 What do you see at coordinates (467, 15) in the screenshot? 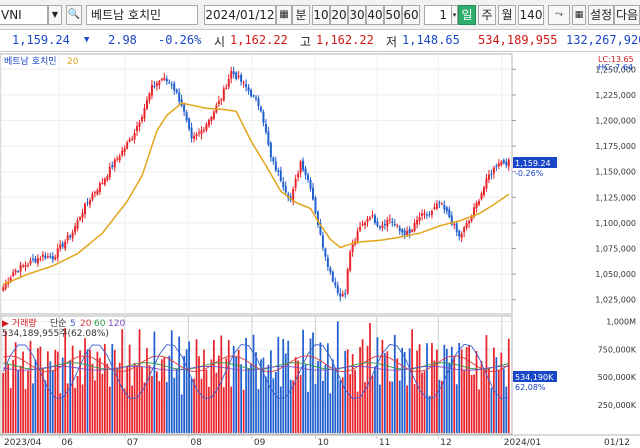
I see `day-button: 일` at bounding box center [467, 15].